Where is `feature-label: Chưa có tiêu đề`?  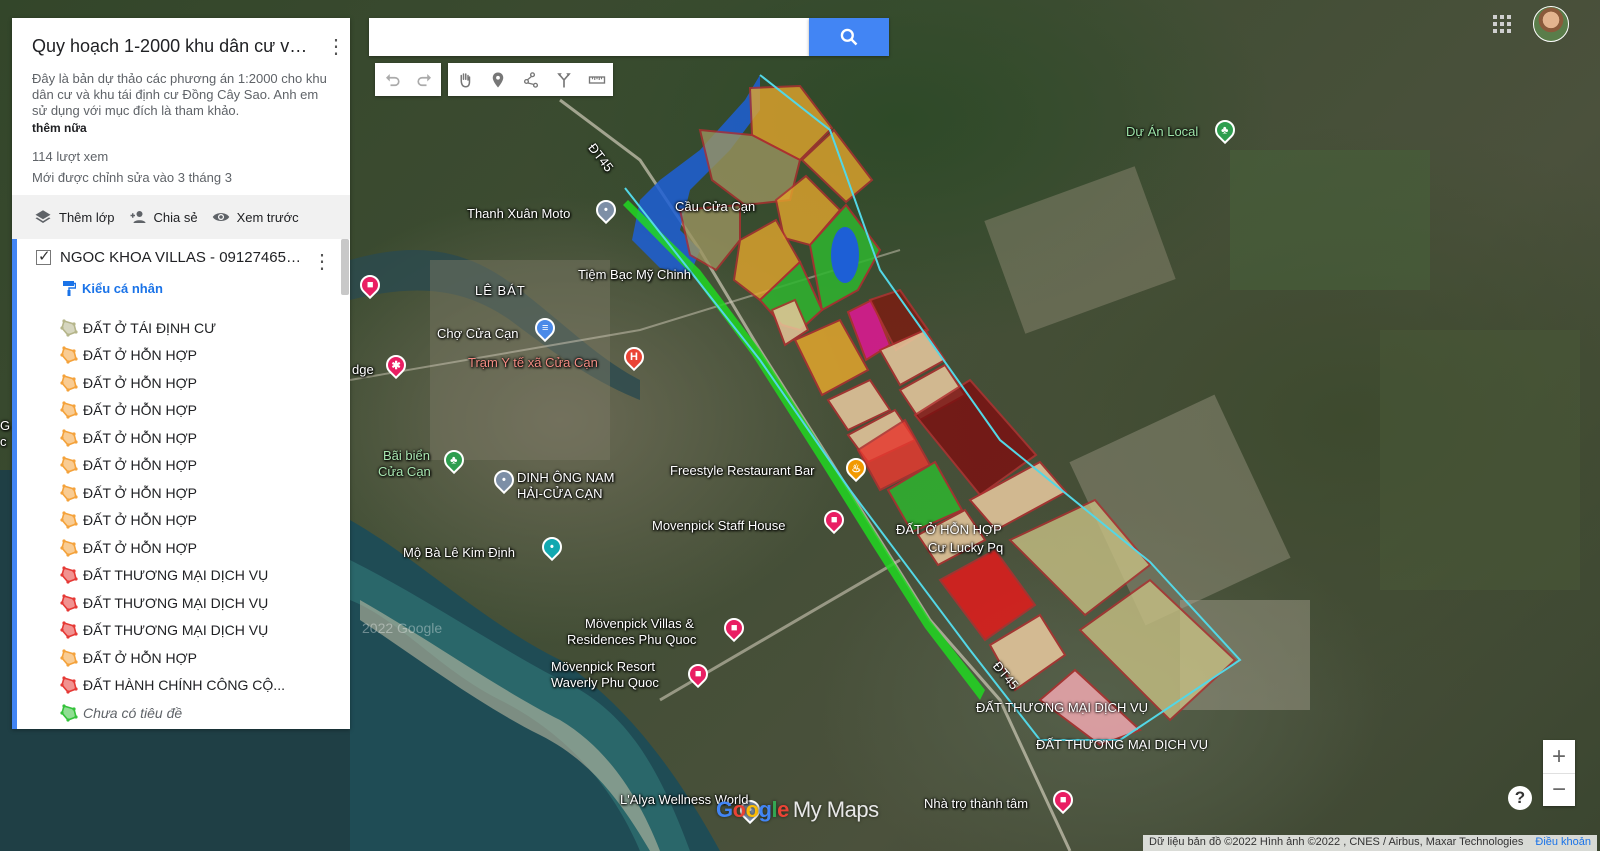
feature-label: Chưa có tiêu đề is located at coordinates (133, 712).